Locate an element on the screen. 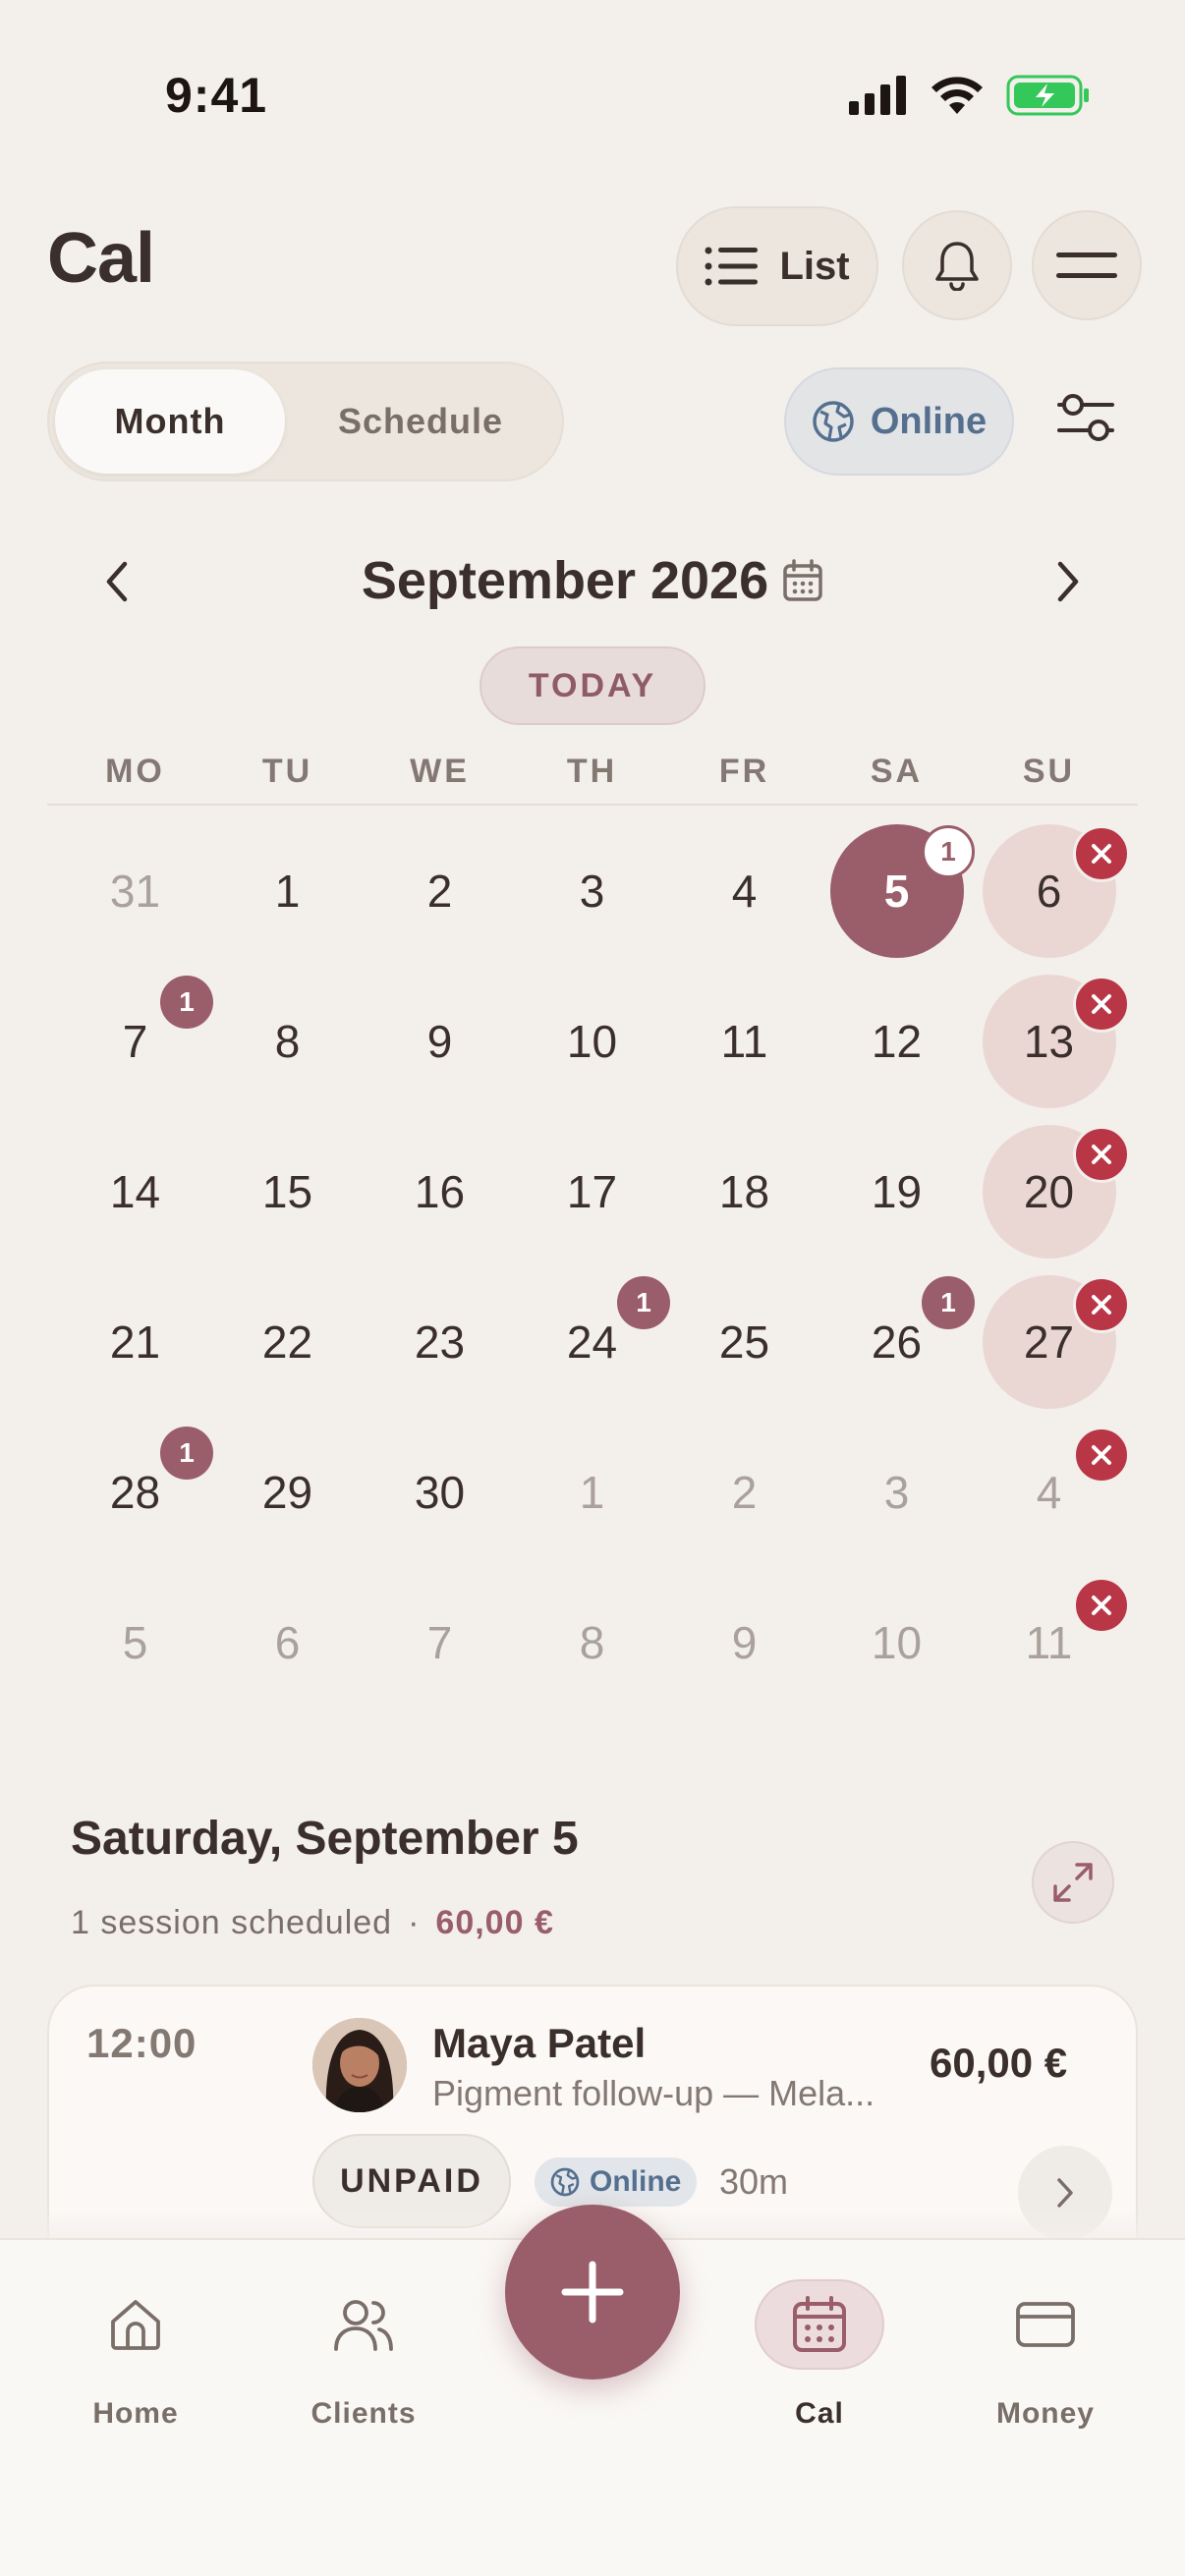  calendar-icon is located at coordinates (819, 2324).